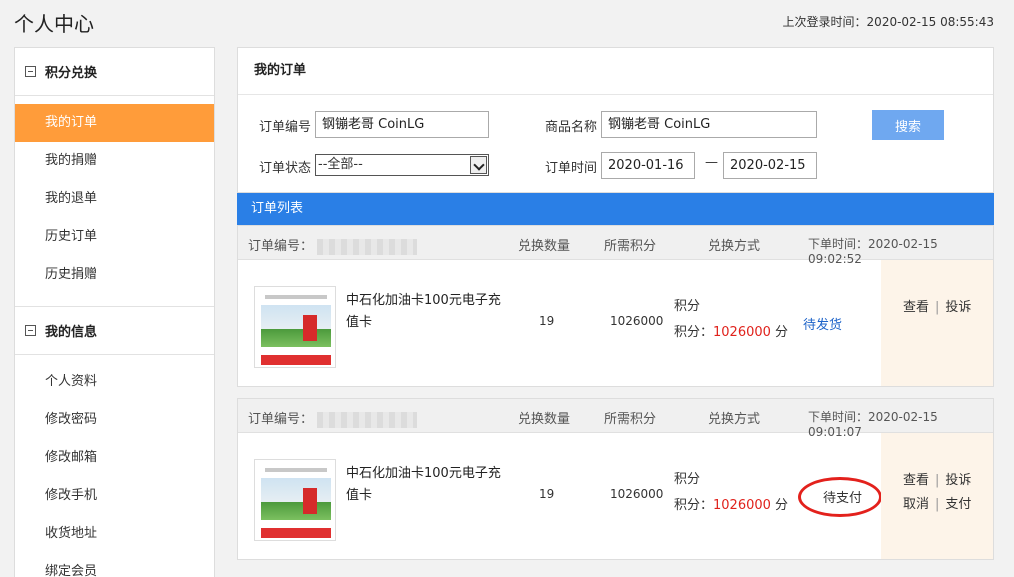 This screenshot has height=577, width=1014. What do you see at coordinates (54, 24) in the screenshot?
I see `page-title: 个人中心` at bounding box center [54, 24].